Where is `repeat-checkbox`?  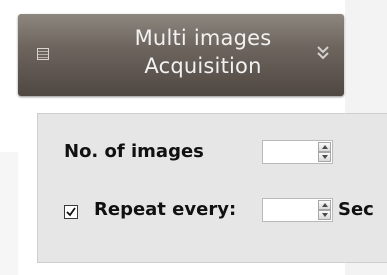 repeat-checkbox is located at coordinates (71, 212).